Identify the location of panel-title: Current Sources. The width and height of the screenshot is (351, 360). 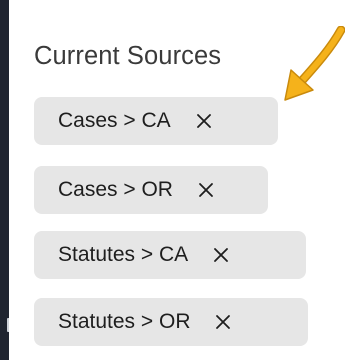
(128, 56).